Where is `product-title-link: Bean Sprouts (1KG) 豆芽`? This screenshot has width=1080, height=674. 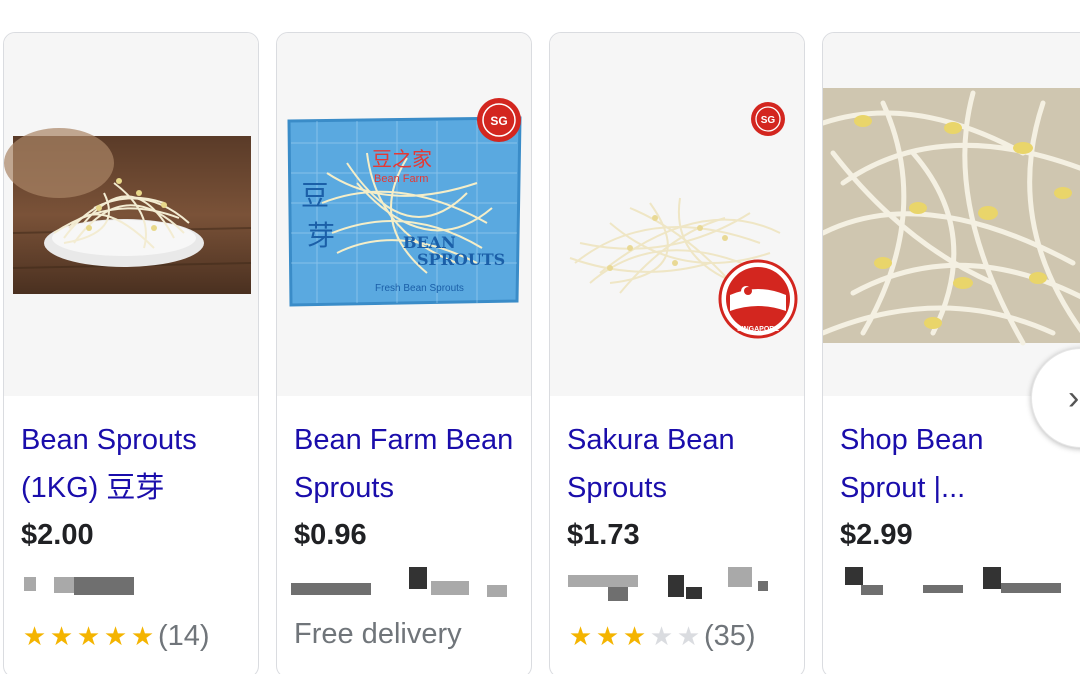
product-title-link: Bean Sprouts (1KG) 豆芽 is located at coordinates (134, 464).